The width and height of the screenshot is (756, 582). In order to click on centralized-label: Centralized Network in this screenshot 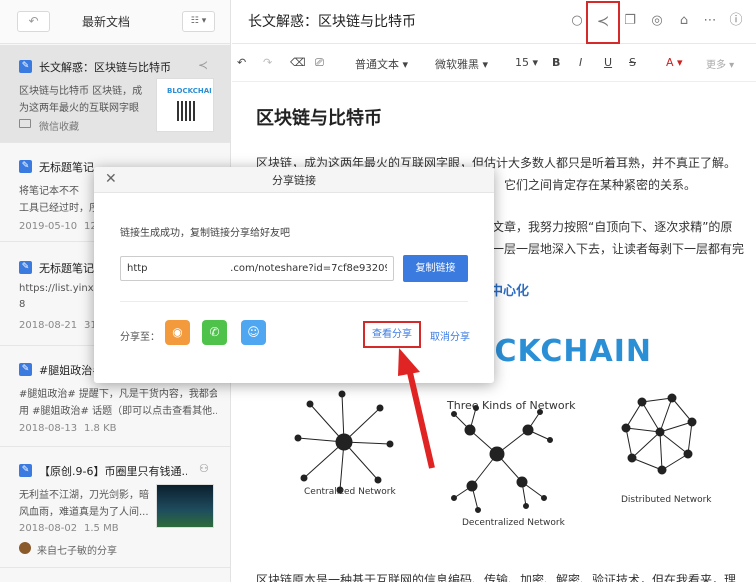, I will do `click(350, 492)`.